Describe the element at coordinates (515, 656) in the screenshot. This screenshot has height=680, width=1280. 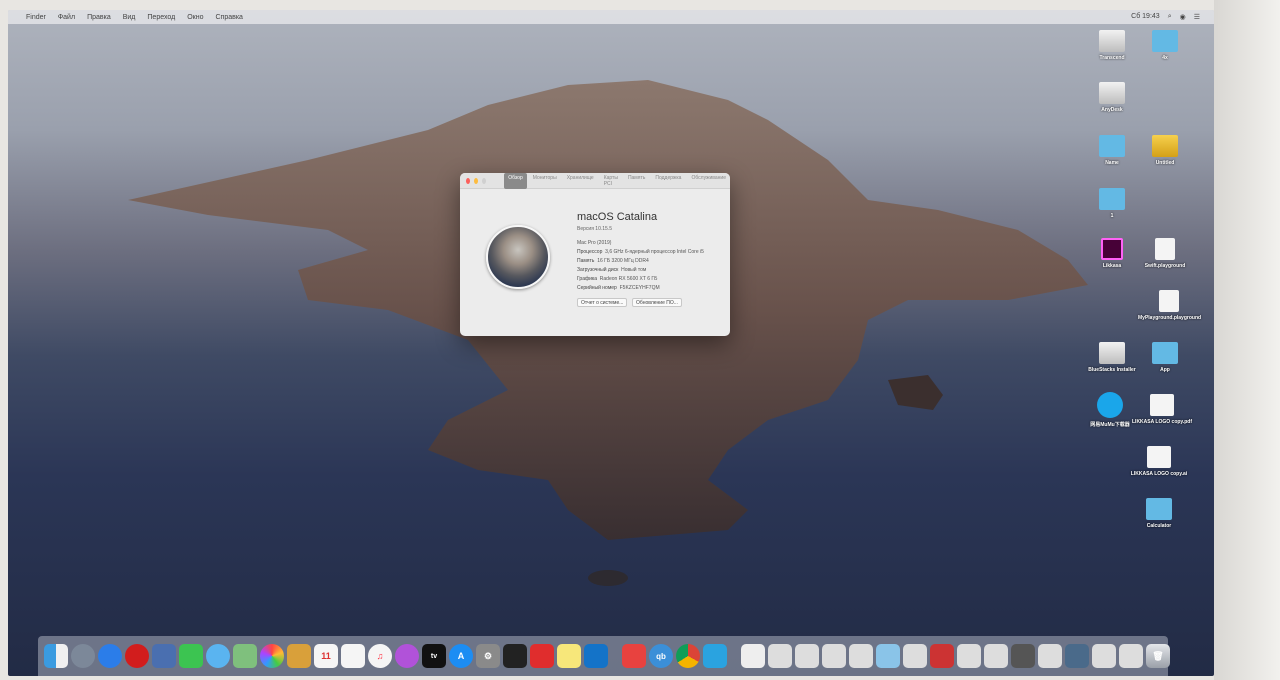
I see `activity-icon` at that location.